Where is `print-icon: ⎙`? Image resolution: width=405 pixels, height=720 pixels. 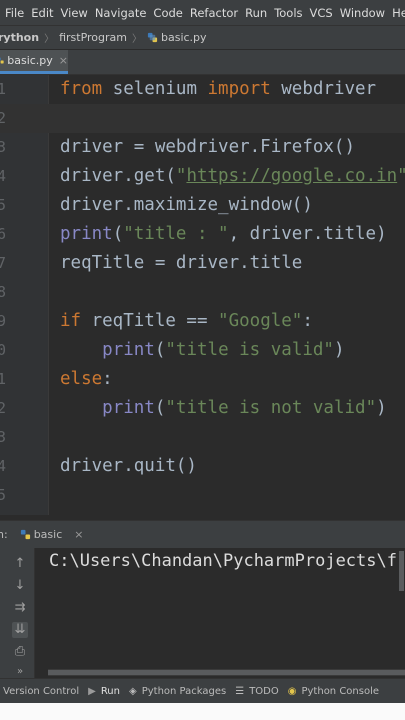
print-icon: ⎙ is located at coordinates (20, 652).